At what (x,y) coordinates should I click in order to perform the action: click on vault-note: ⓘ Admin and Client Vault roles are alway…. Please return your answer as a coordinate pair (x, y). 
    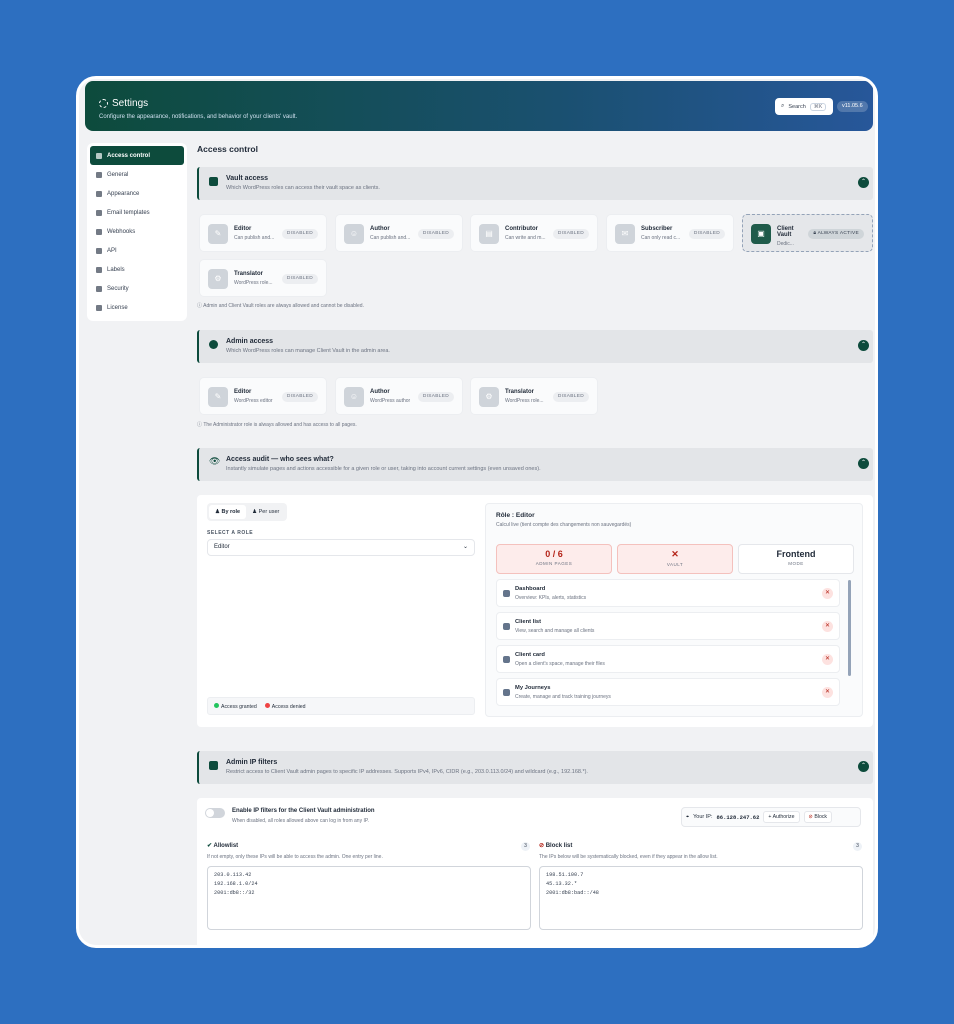
    Looking at the image, I should click on (280, 305).